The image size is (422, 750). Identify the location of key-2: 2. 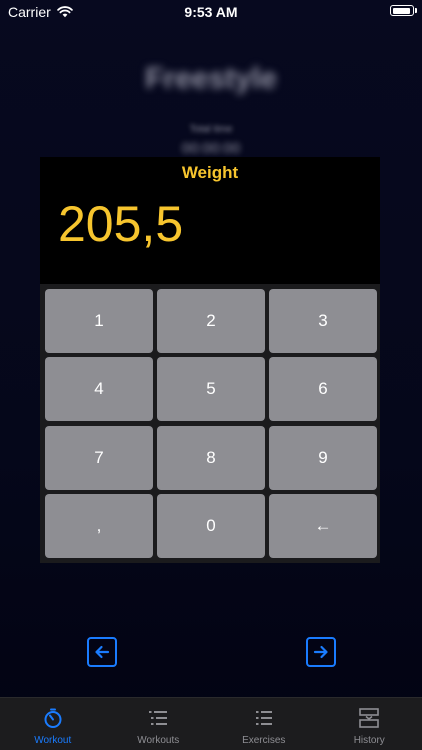
(211, 321).